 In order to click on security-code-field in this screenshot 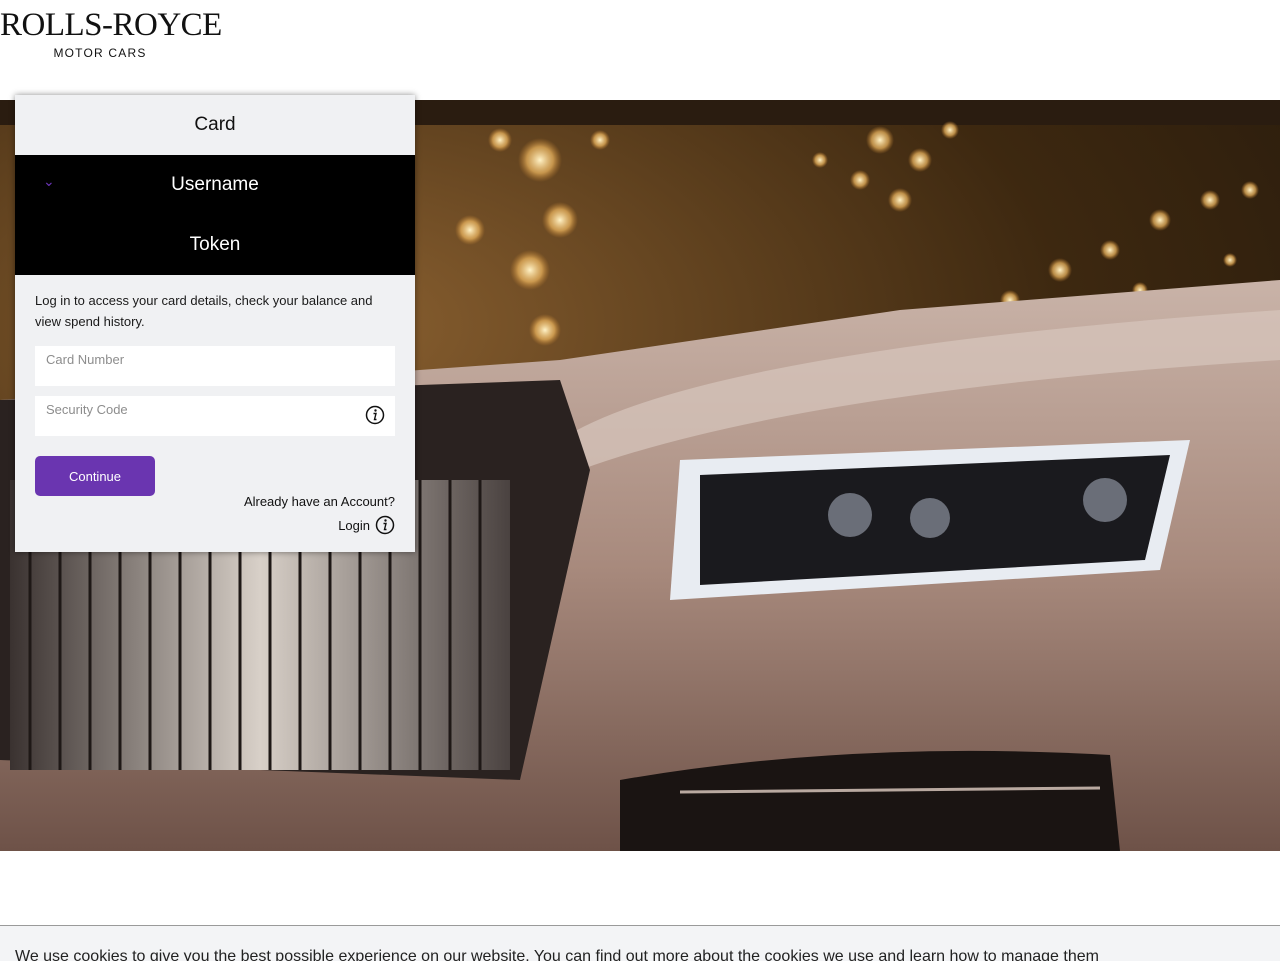, I will do `click(215, 416)`.